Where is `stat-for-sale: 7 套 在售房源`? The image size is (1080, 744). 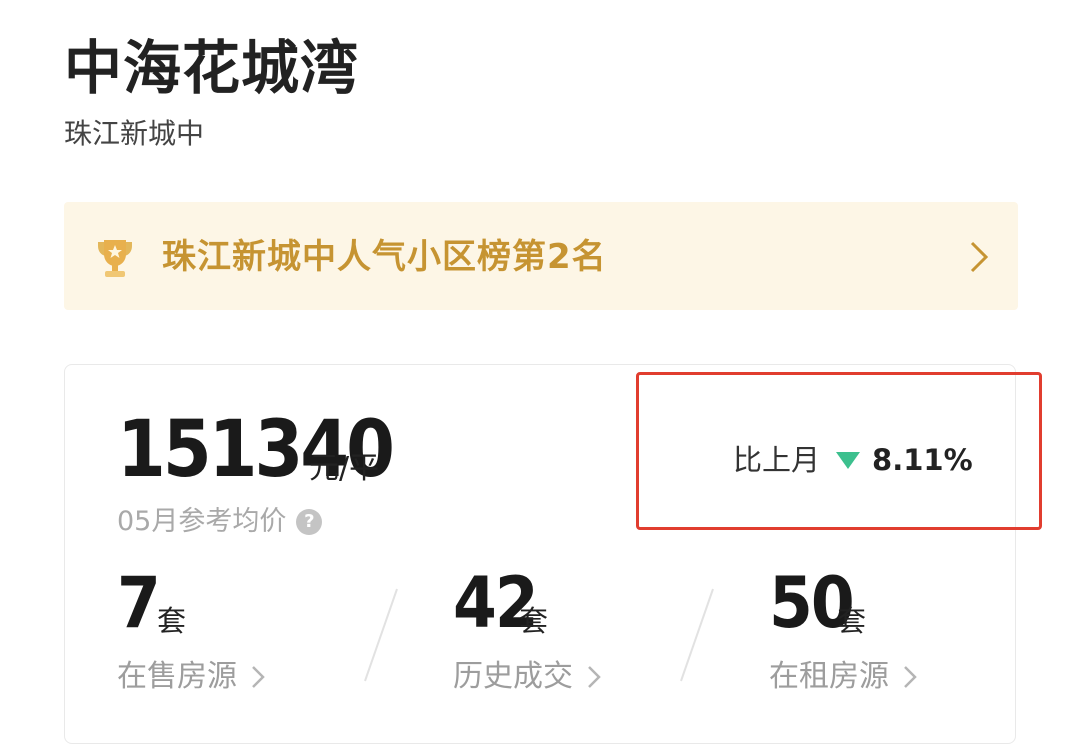 stat-for-sale: 7 套 在售房源 is located at coordinates (242, 633).